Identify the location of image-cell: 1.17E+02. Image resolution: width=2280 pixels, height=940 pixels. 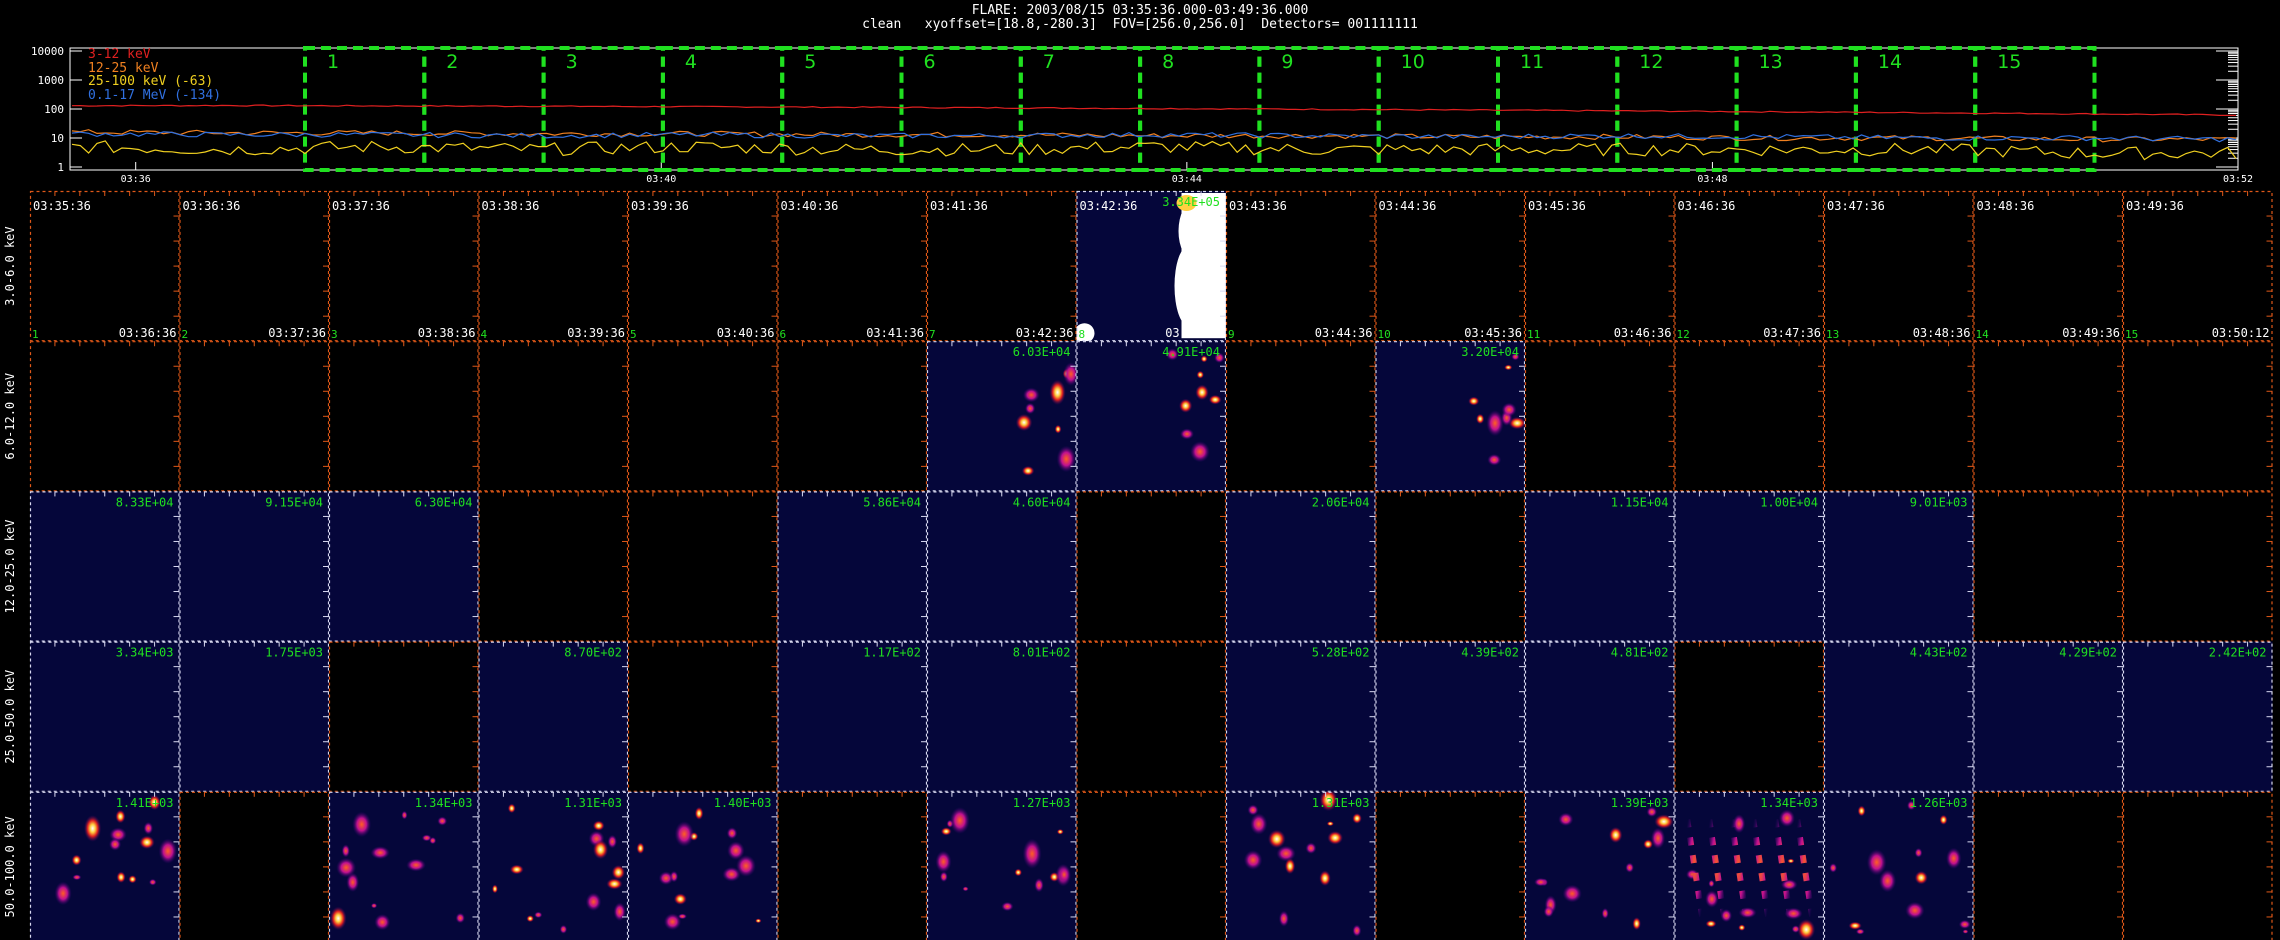
(852, 716).